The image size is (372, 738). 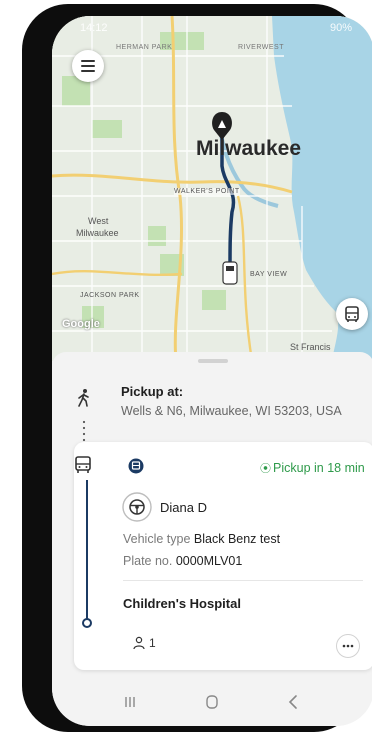 What do you see at coordinates (310, 347) in the screenshot?
I see `map-label-st-francis: St Francis` at bounding box center [310, 347].